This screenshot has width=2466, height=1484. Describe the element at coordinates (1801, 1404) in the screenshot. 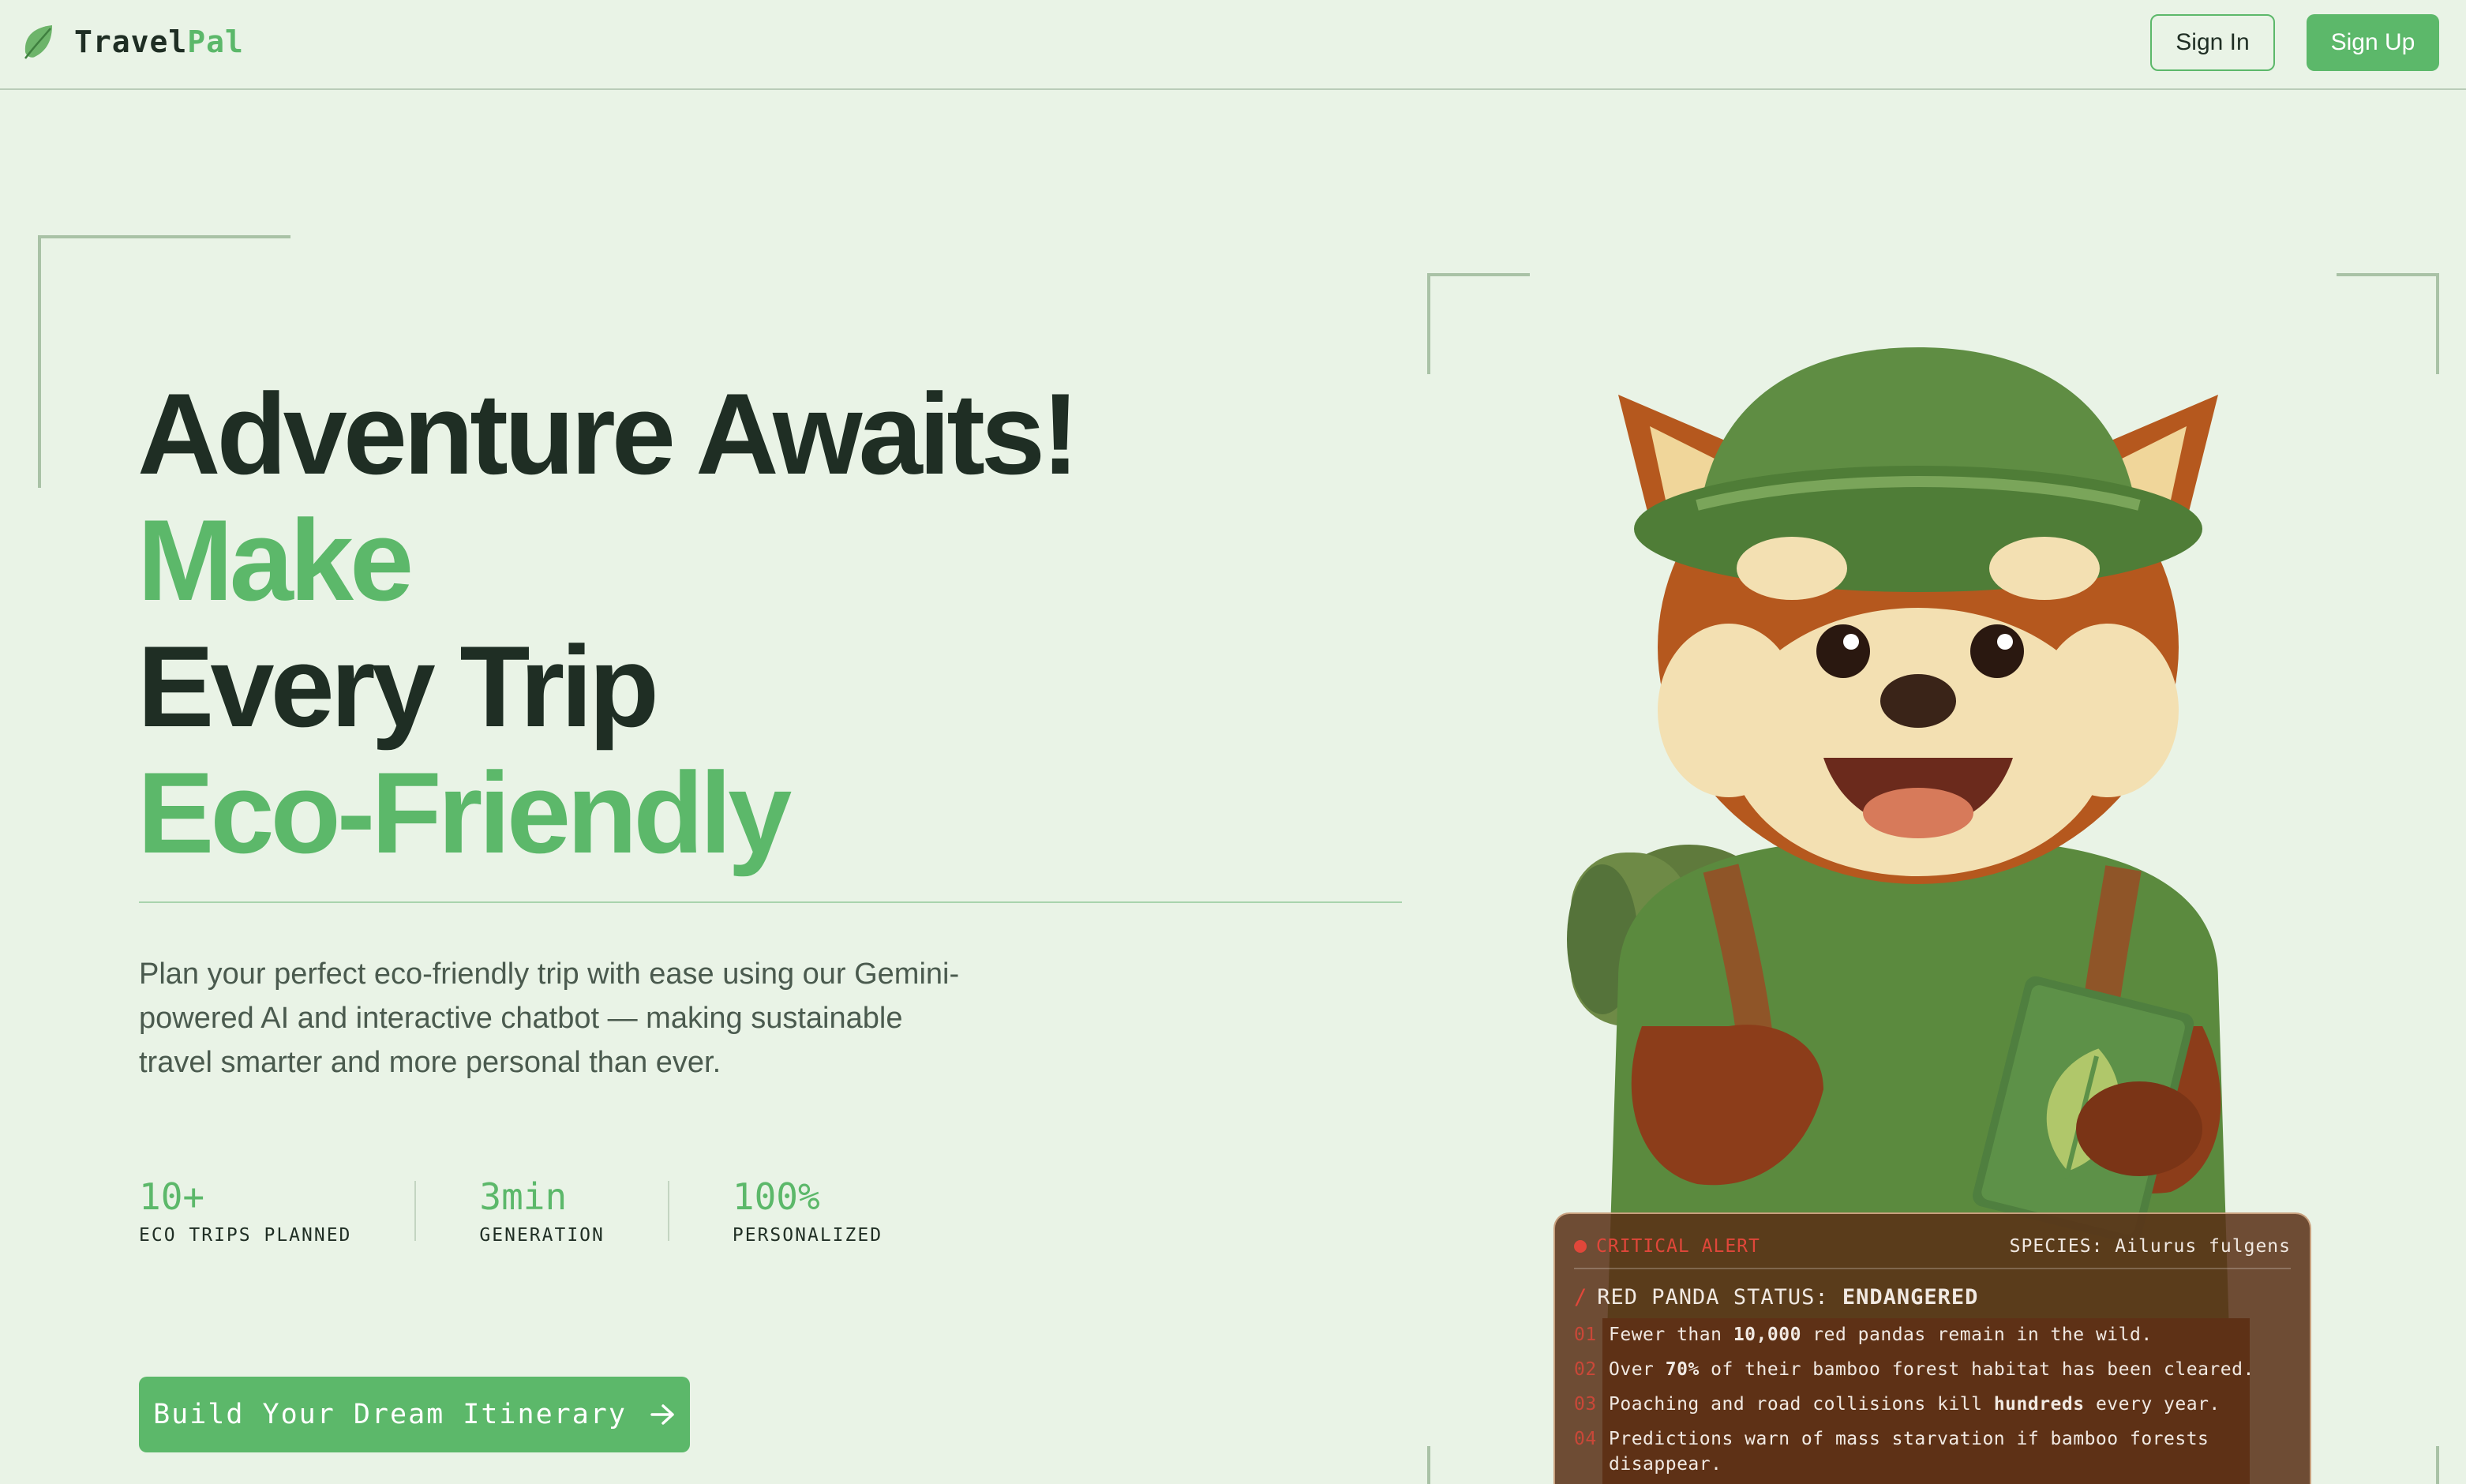

I see `fact-text-pre: Poaching and road collisions kill` at that location.